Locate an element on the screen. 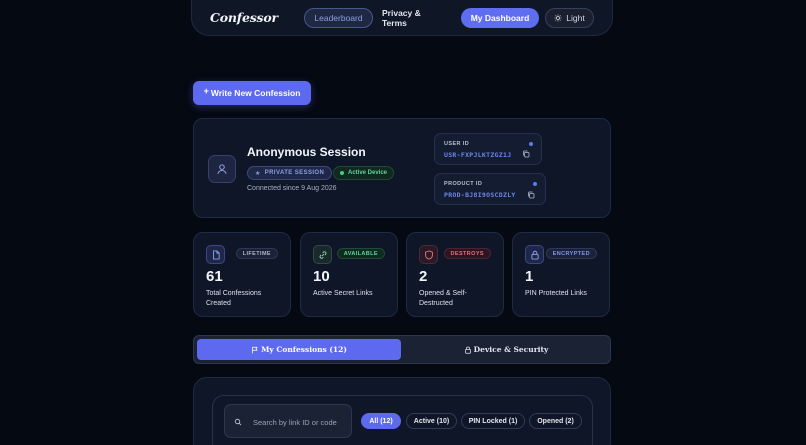 The height and width of the screenshot is (445, 806). stat-value: 61 is located at coordinates (214, 276).